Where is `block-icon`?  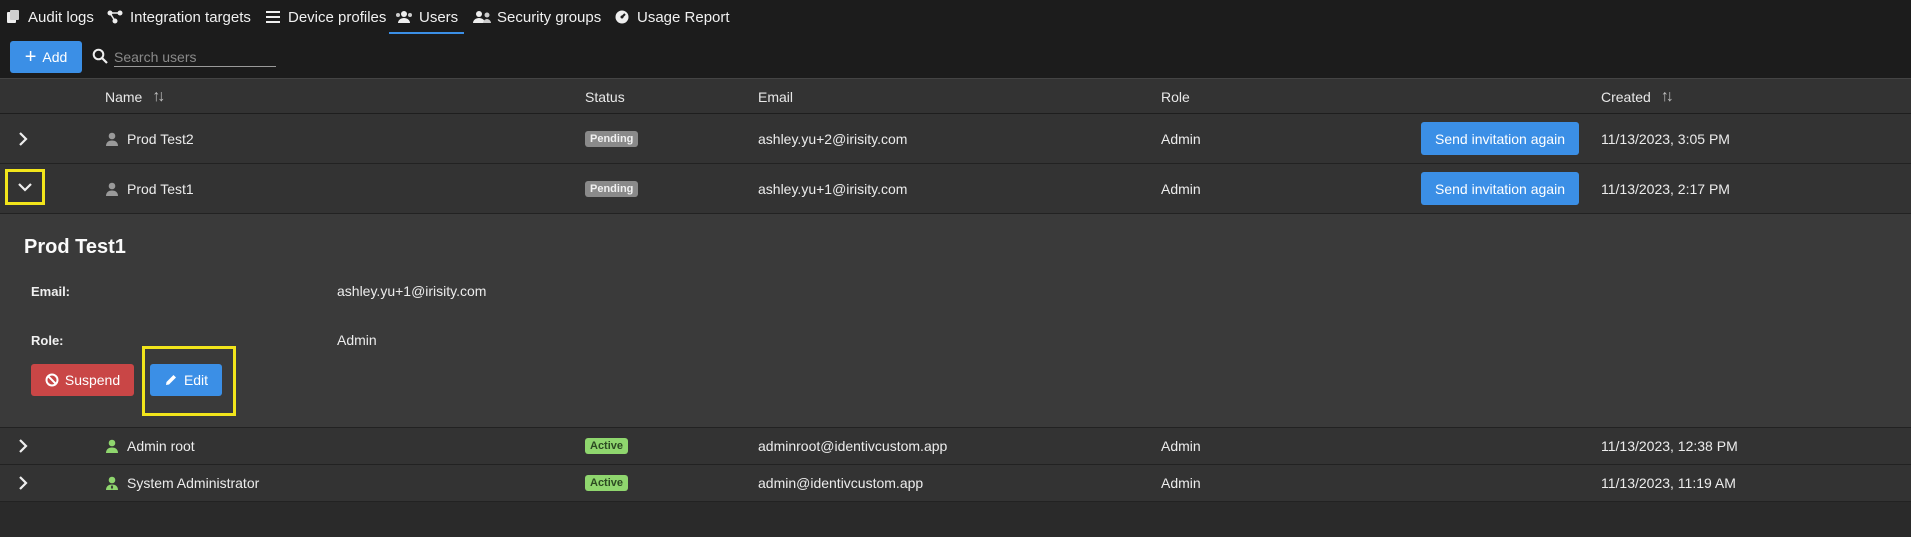
block-icon is located at coordinates (52, 380).